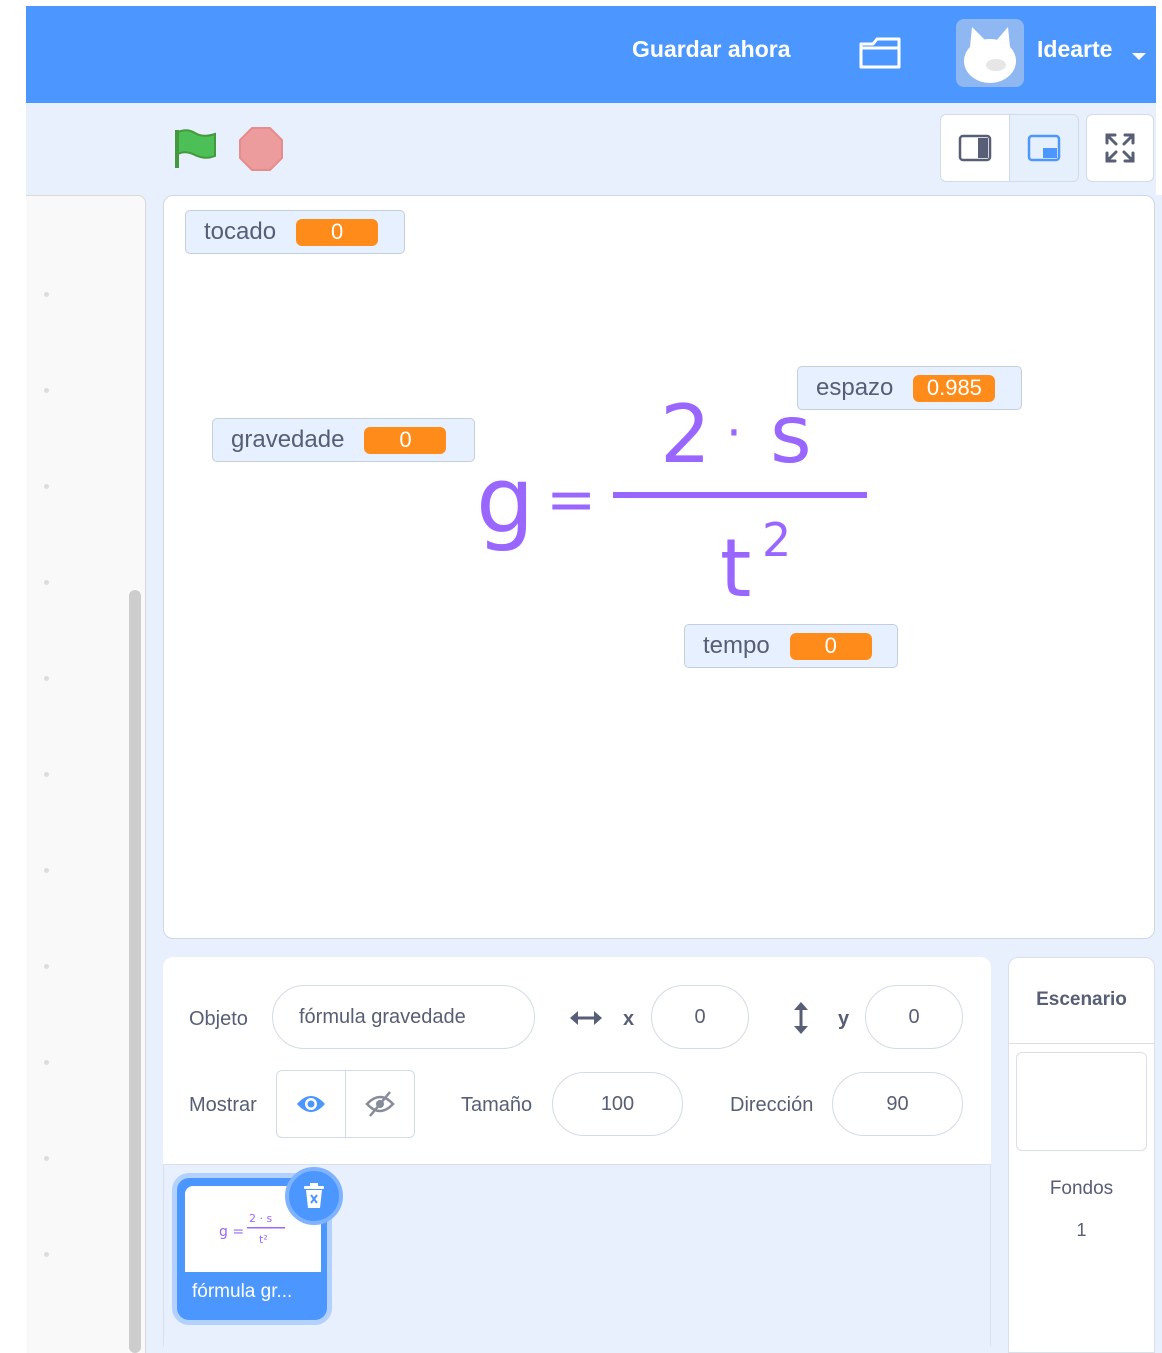 The width and height of the screenshot is (1162, 1353). I want to click on backdrop-thumbnail, so click(1081, 1101).